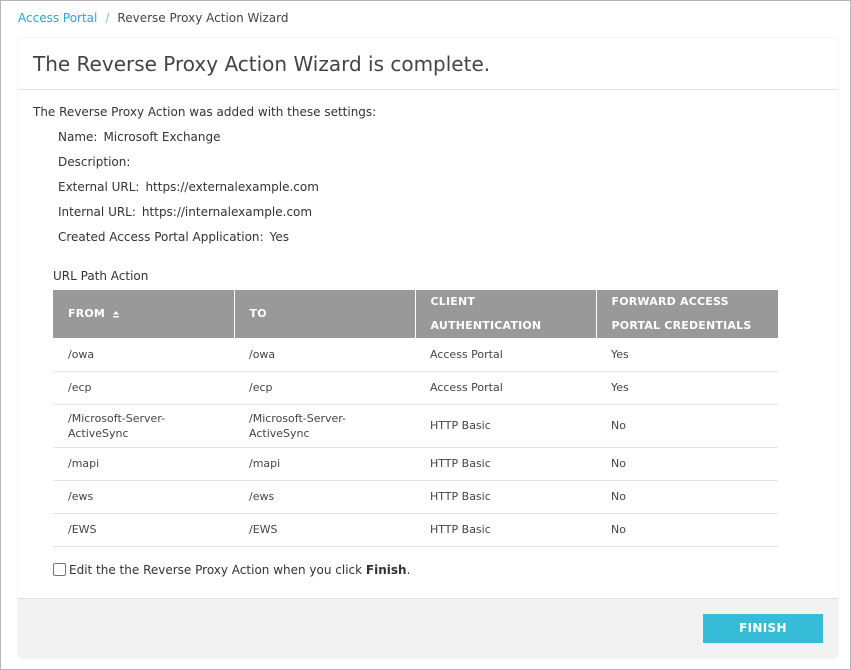  Describe the element at coordinates (408, 570) in the screenshot. I see `edit-option-suffix: .` at that location.